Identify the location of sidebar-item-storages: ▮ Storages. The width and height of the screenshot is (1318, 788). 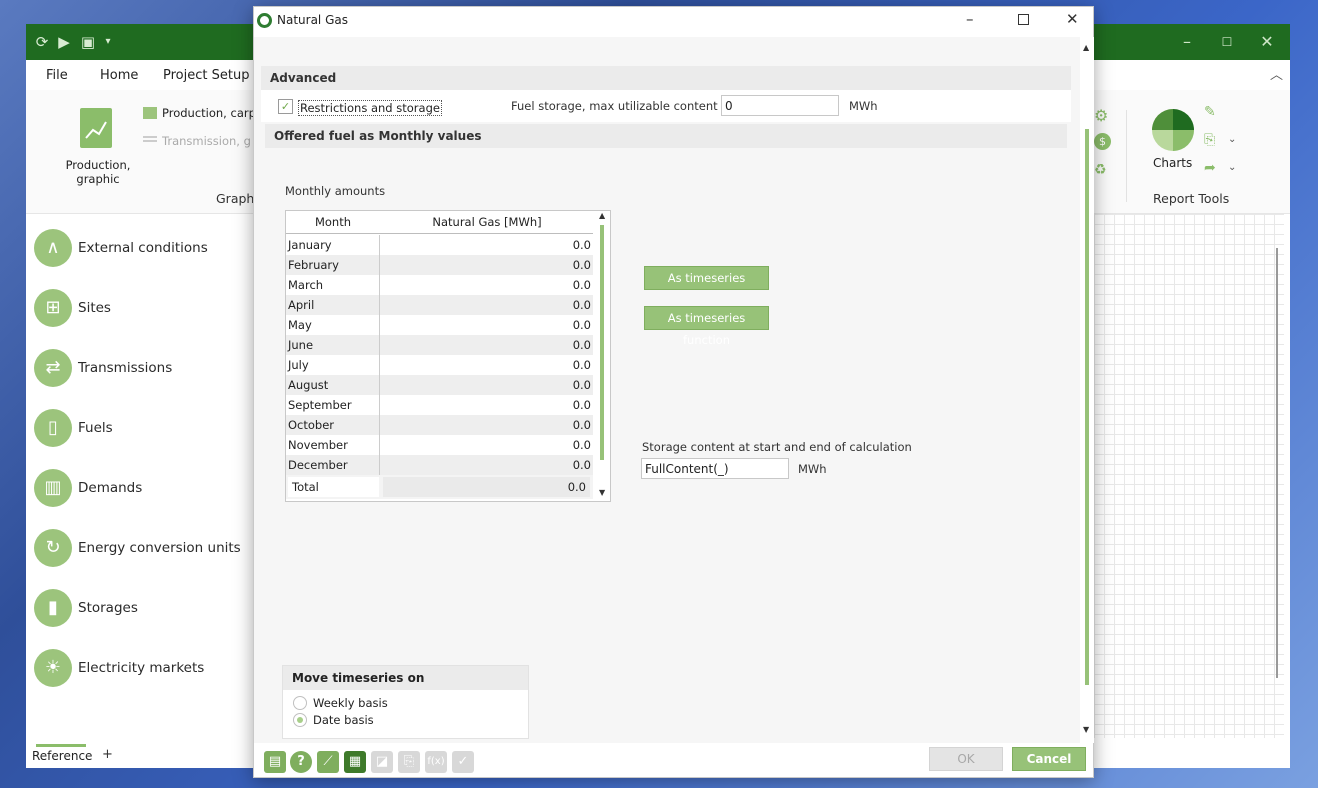
(144, 609).